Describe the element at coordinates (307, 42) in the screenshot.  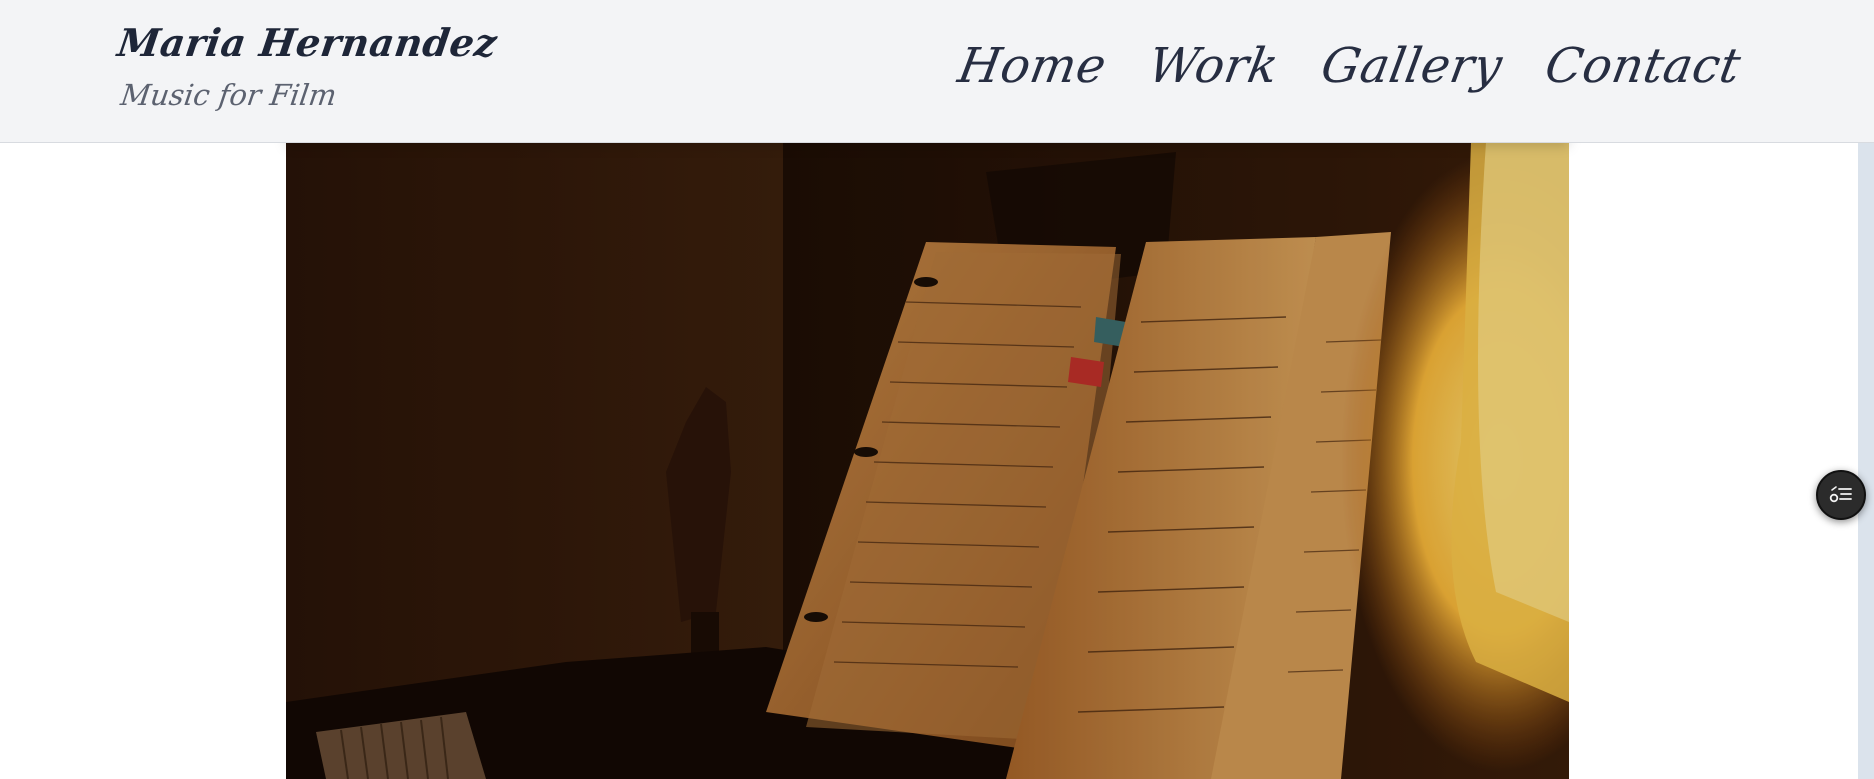
I see `site-title: Maria Hernandez` at that location.